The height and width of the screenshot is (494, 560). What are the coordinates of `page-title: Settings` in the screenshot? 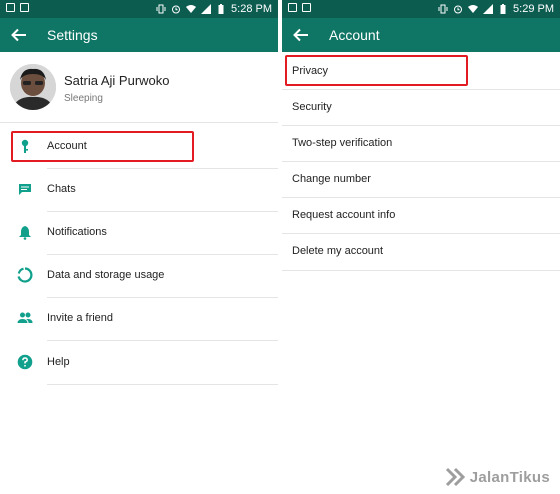 It's located at (72, 35).